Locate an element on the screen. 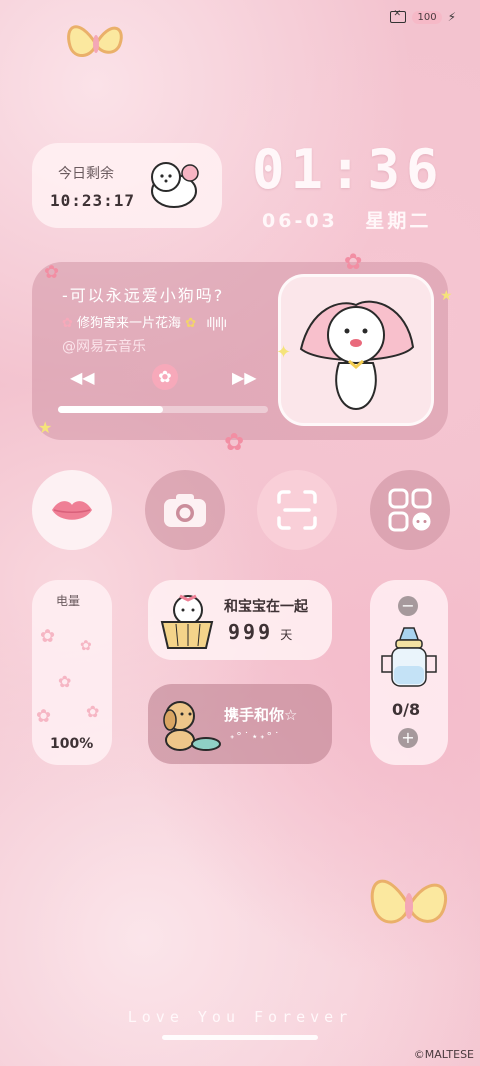 The image size is (480, 1066). clock-date: 06-03 星期二 is located at coordinates (346, 219).